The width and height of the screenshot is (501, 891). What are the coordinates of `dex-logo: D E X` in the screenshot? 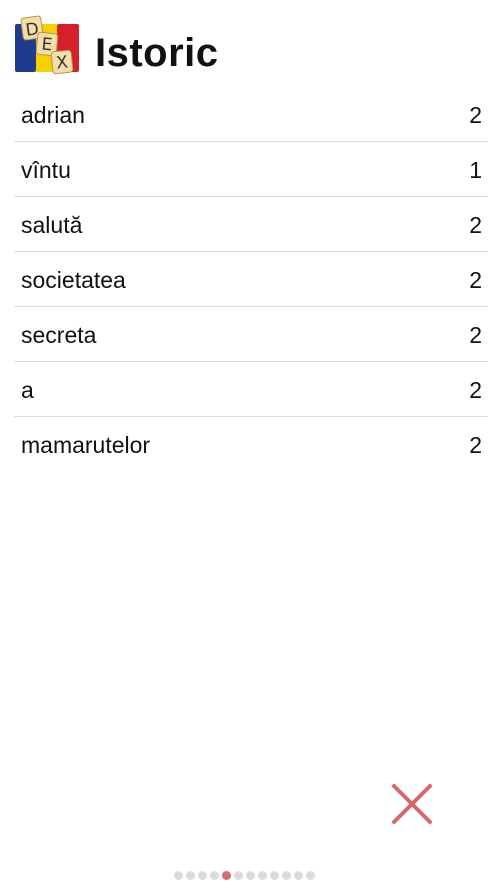 It's located at (47, 45).